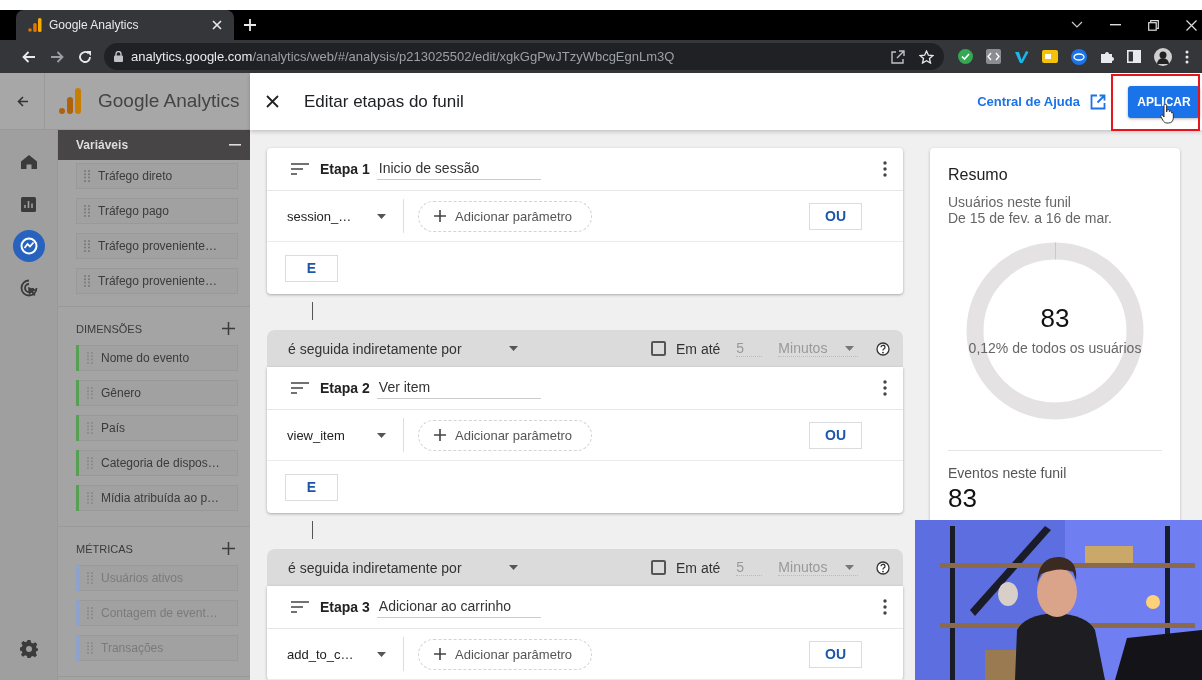 The height and width of the screenshot is (680, 1202). What do you see at coordinates (345, 169) in the screenshot?
I see `step-label: Etapa 1` at bounding box center [345, 169].